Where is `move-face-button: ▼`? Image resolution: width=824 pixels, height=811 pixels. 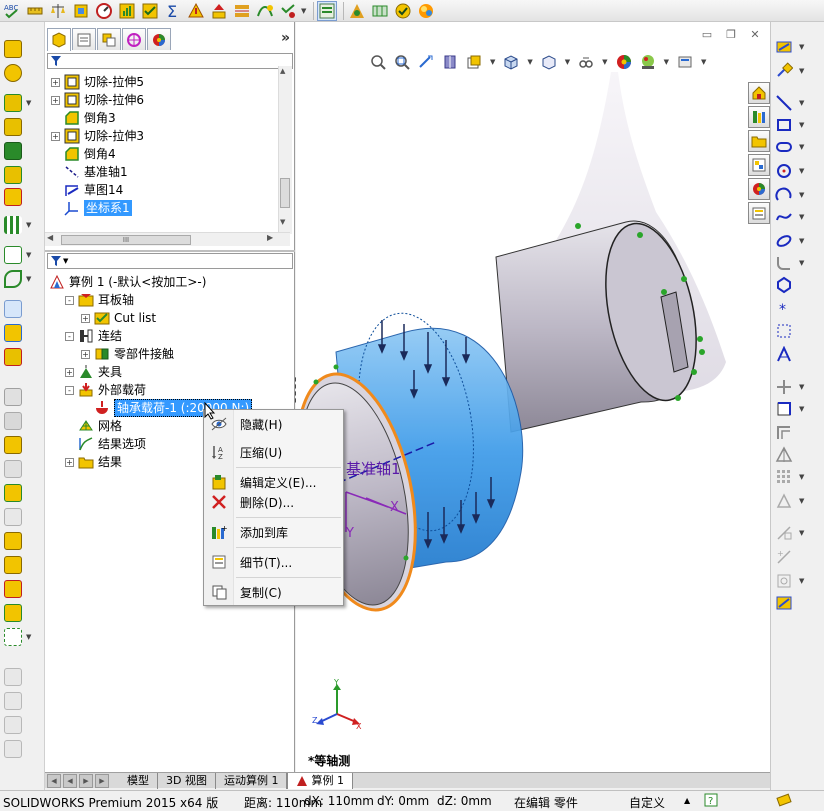 move-face-button: ▼ is located at coordinates (23, 637).